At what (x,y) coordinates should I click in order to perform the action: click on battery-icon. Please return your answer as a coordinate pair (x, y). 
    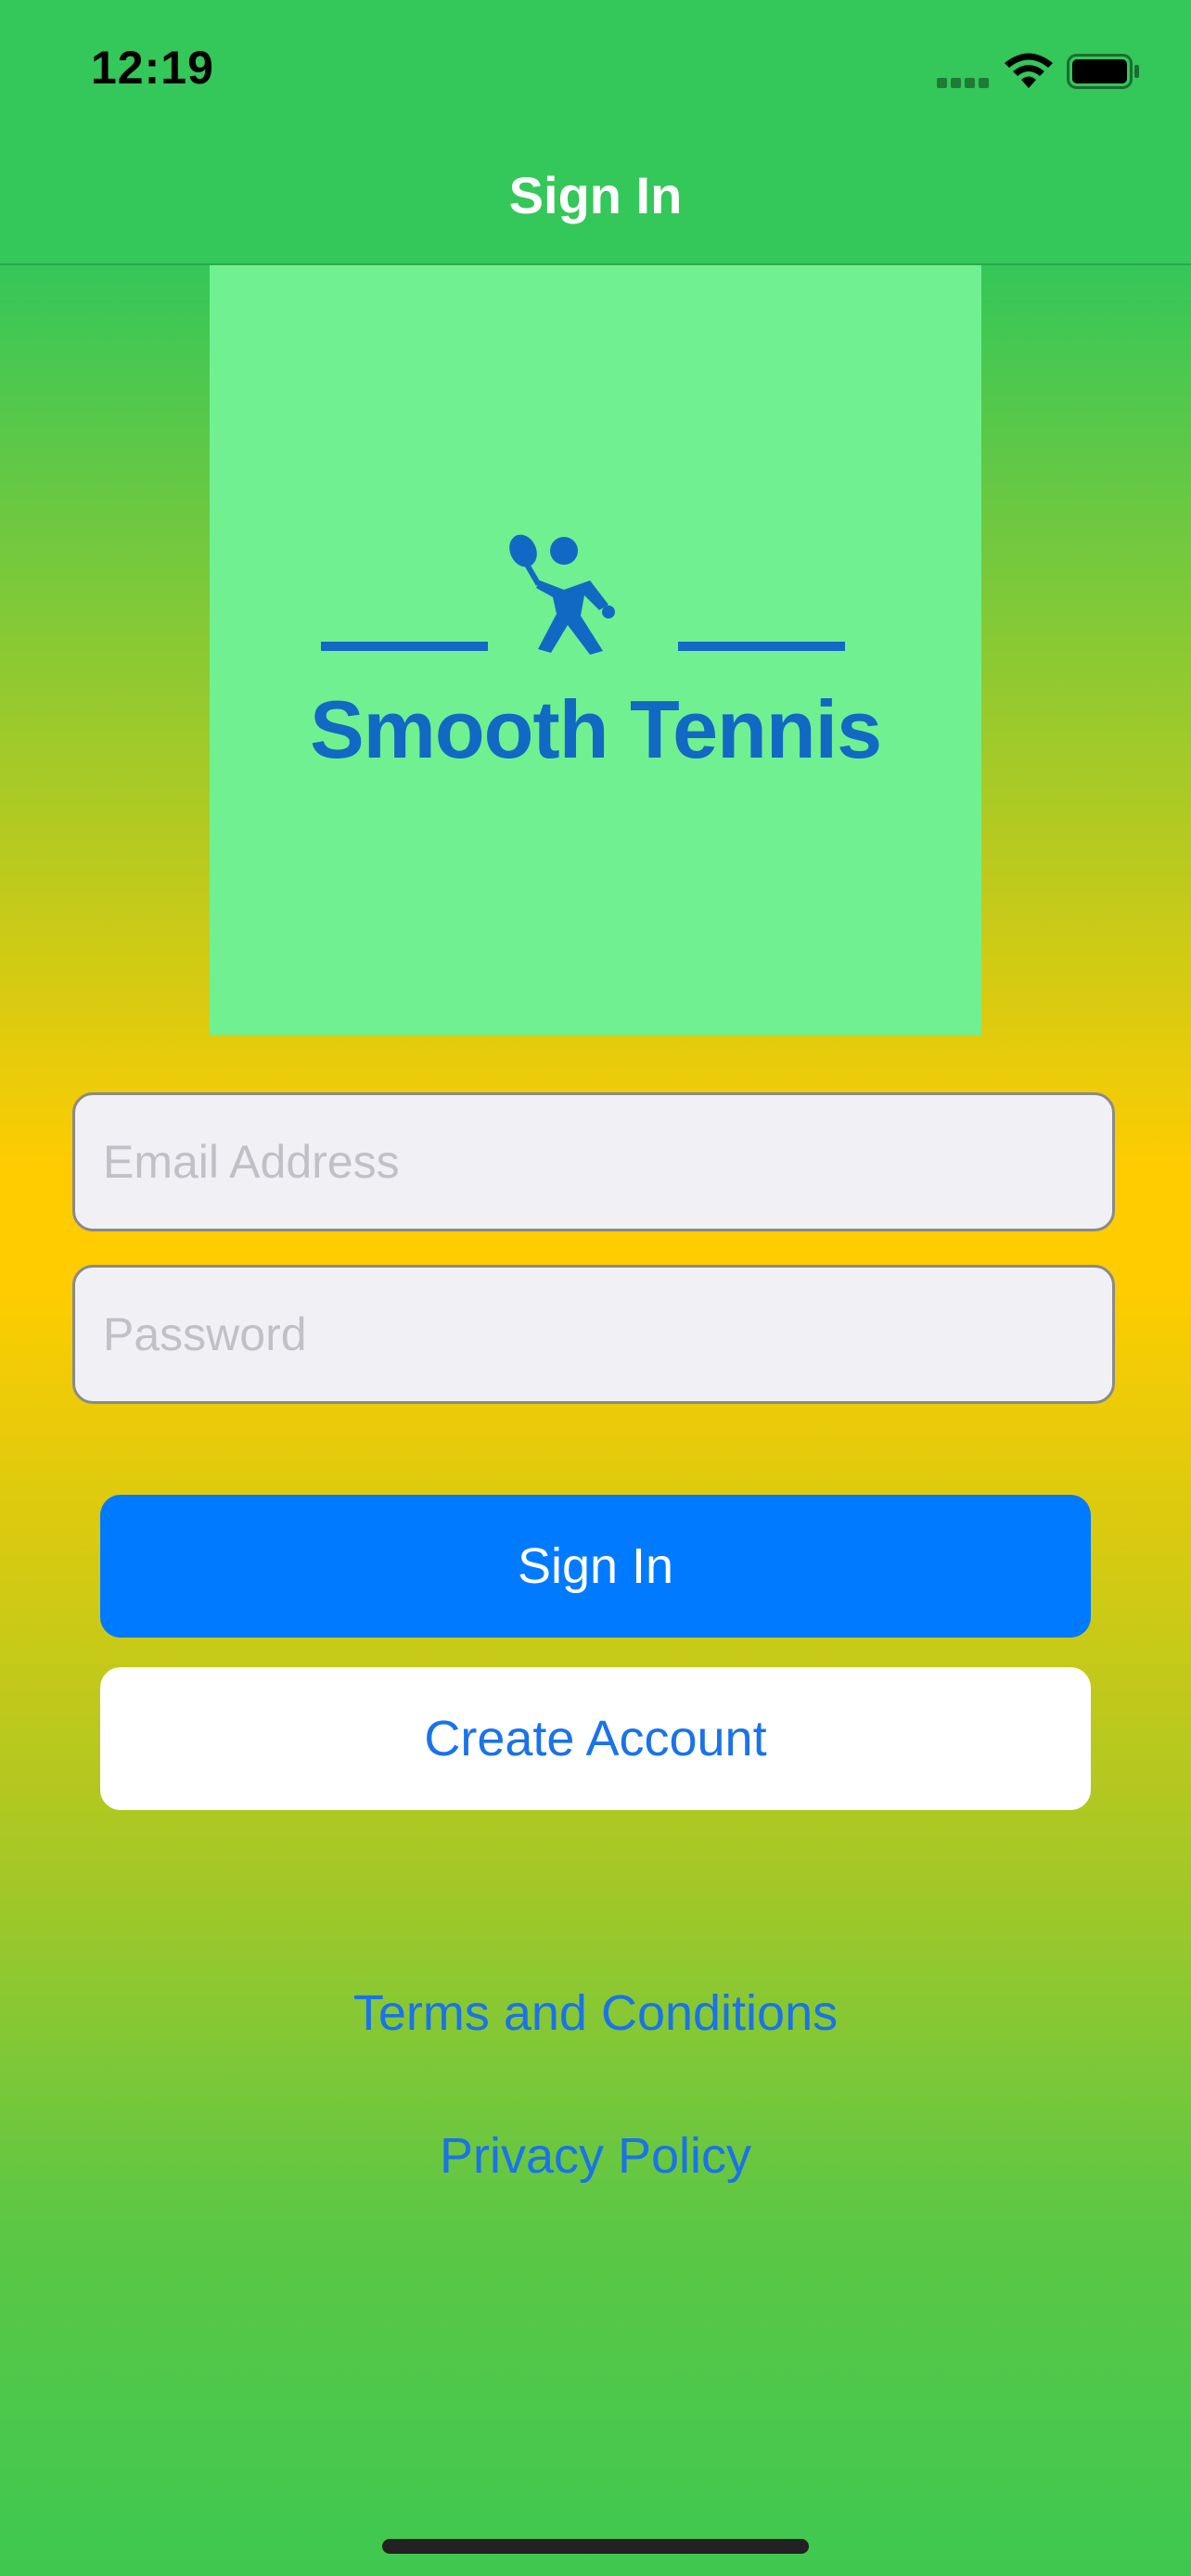
    Looking at the image, I should click on (1103, 71).